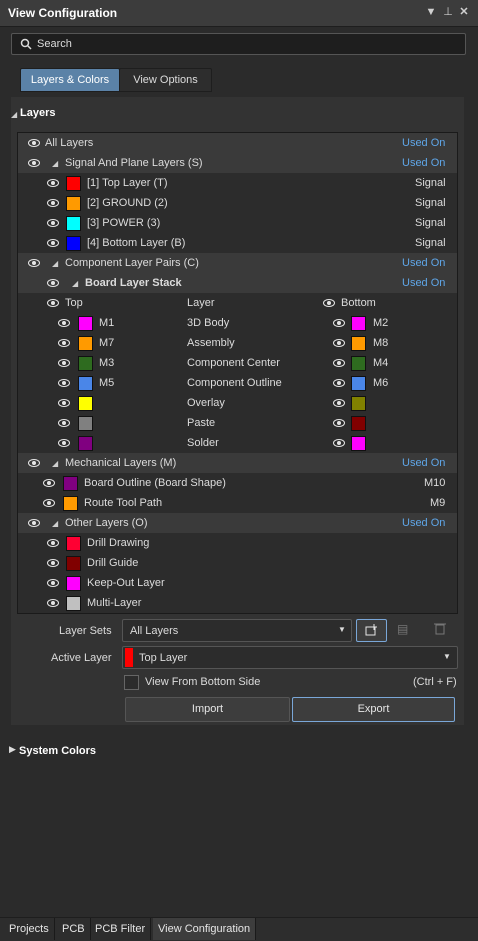 The height and width of the screenshot is (941, 478). What do you see at coordinates (237, 630) in the screenshot?
I see `layer-sets-dropdown: All Layers ▼` at bounding box center [237, 630].